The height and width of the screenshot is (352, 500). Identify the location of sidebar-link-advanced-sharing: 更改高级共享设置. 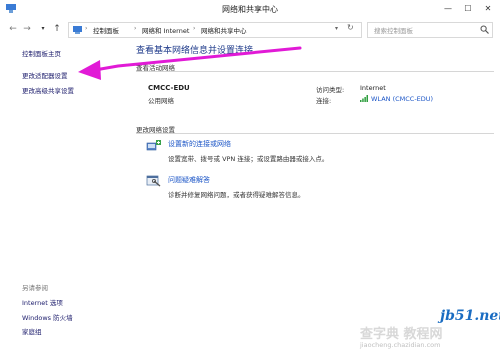
(48, 90).